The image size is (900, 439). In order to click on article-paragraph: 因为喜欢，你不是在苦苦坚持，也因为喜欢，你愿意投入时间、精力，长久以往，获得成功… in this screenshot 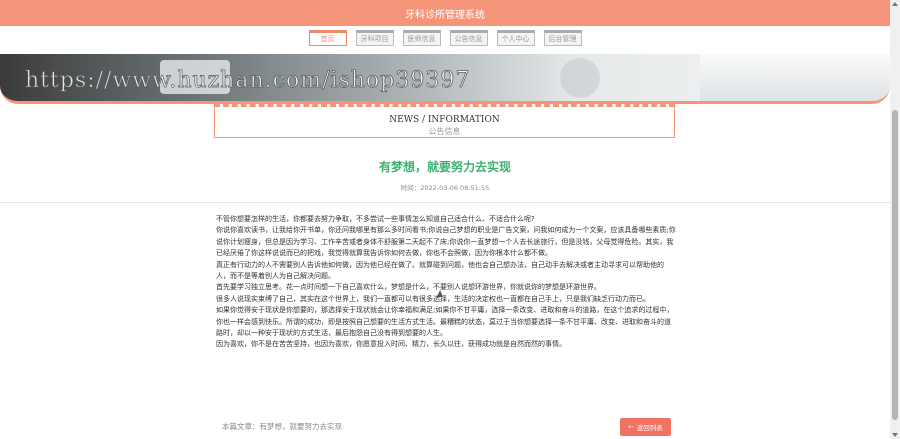, I will do `click(391, 344)`.